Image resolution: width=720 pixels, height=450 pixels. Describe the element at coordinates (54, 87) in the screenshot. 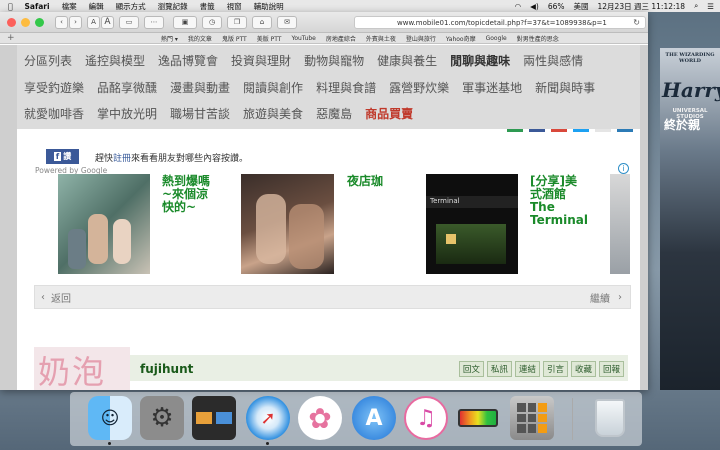

I see `category-link: 享受釣遊樂` at that location.